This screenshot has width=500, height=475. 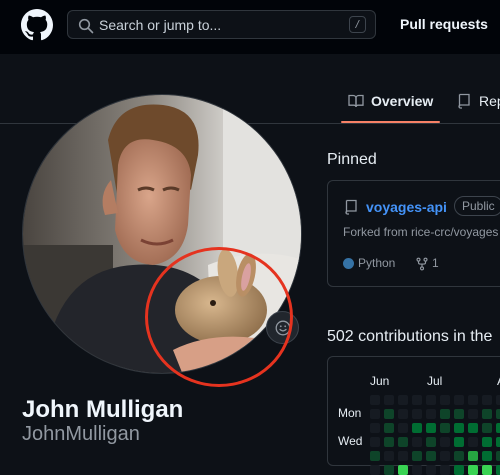 I want to click on month-label: Jul, so click(x=435, y=381).